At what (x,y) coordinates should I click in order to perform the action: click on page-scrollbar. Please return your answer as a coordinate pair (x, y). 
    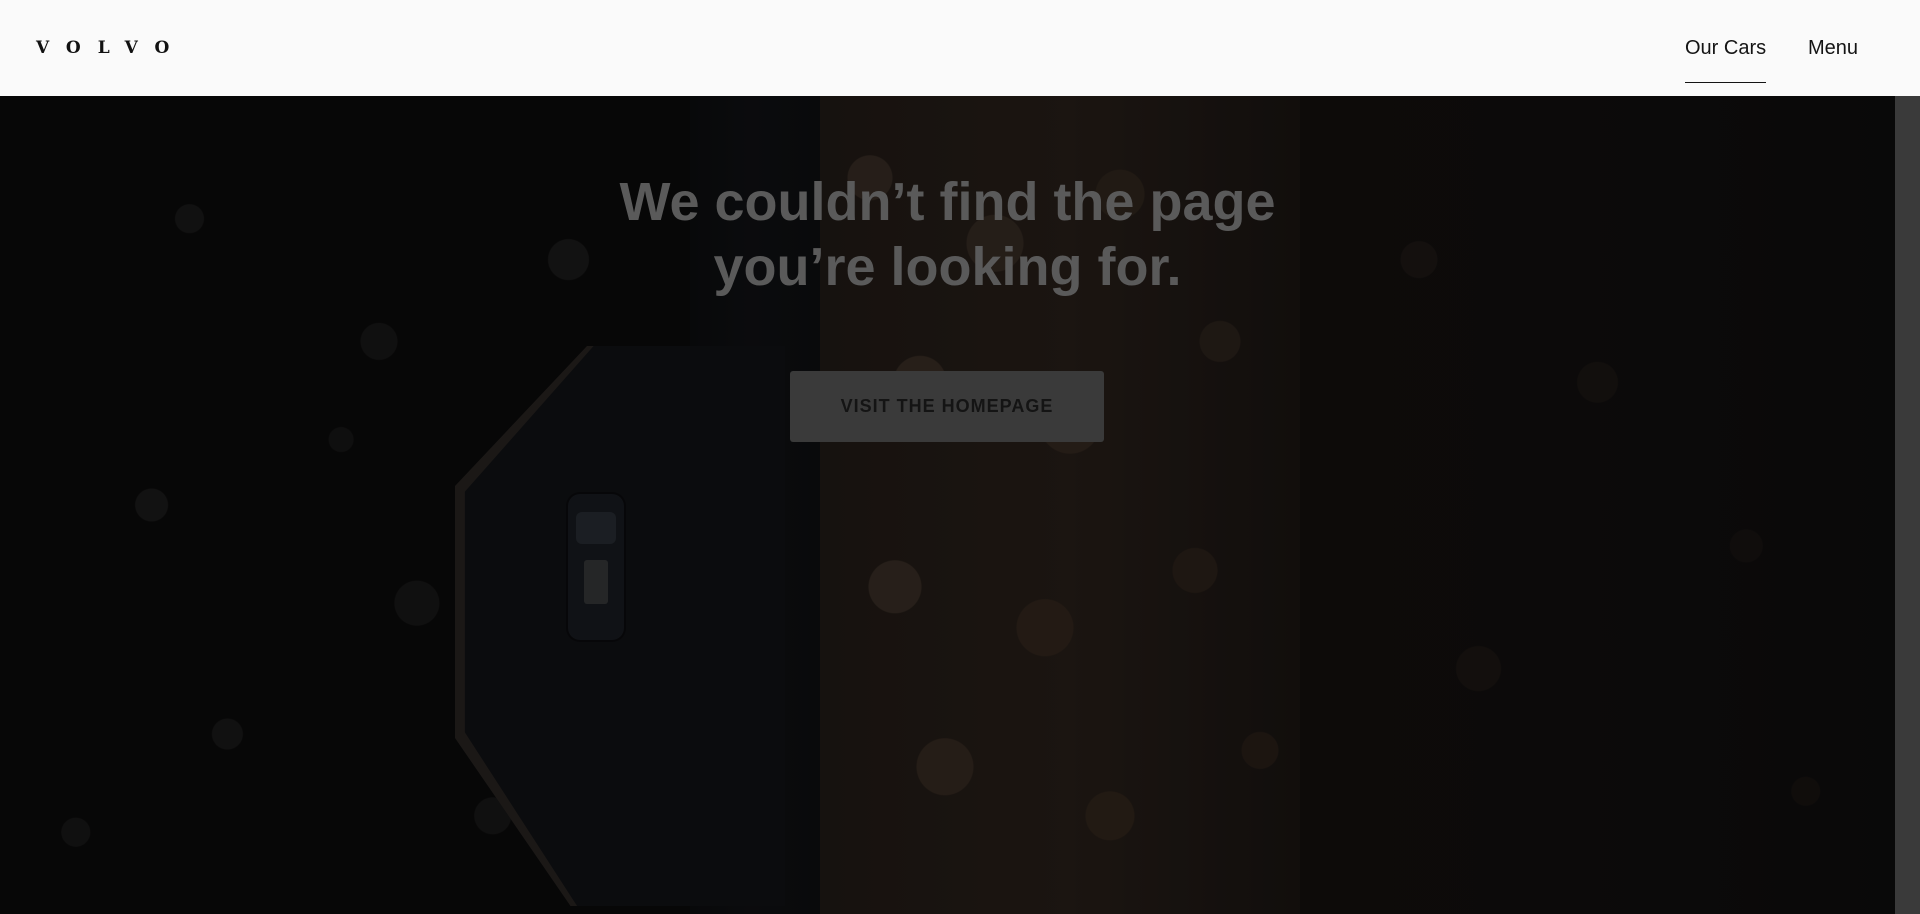
    Looking at the image, I should click on (1907, 505).